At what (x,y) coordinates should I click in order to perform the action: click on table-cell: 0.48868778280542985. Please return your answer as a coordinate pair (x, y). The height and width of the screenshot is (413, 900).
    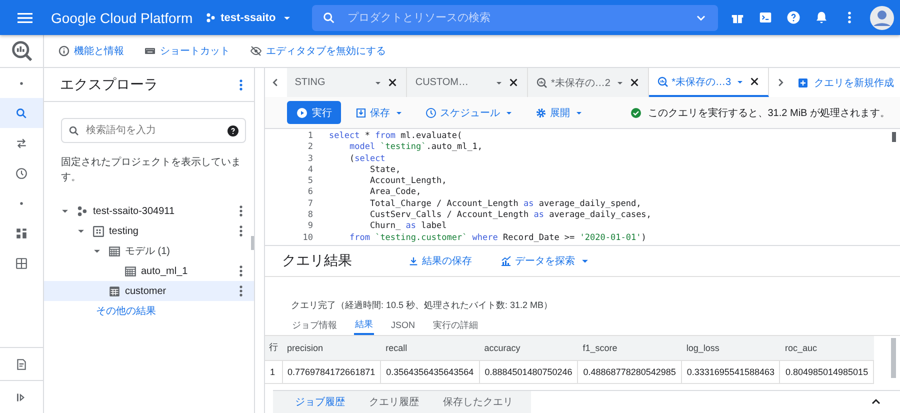
    Looking at the image, I should click on (630, 371).